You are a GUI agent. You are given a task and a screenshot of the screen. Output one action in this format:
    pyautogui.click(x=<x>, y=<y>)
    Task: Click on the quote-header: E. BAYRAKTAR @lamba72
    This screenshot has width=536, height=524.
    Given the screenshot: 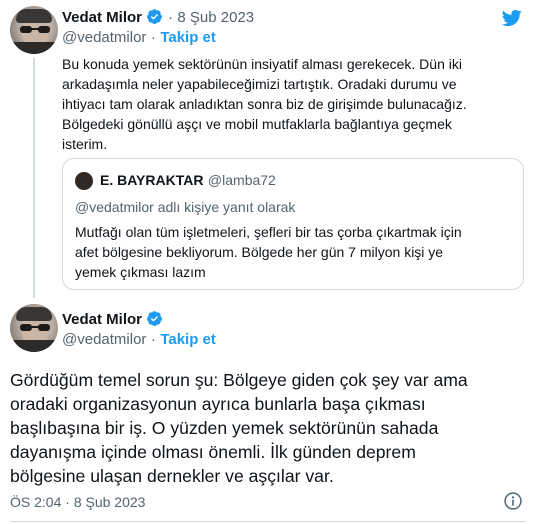 What is the action you would take?
    pyautogui.click(x=188, y=181)
    